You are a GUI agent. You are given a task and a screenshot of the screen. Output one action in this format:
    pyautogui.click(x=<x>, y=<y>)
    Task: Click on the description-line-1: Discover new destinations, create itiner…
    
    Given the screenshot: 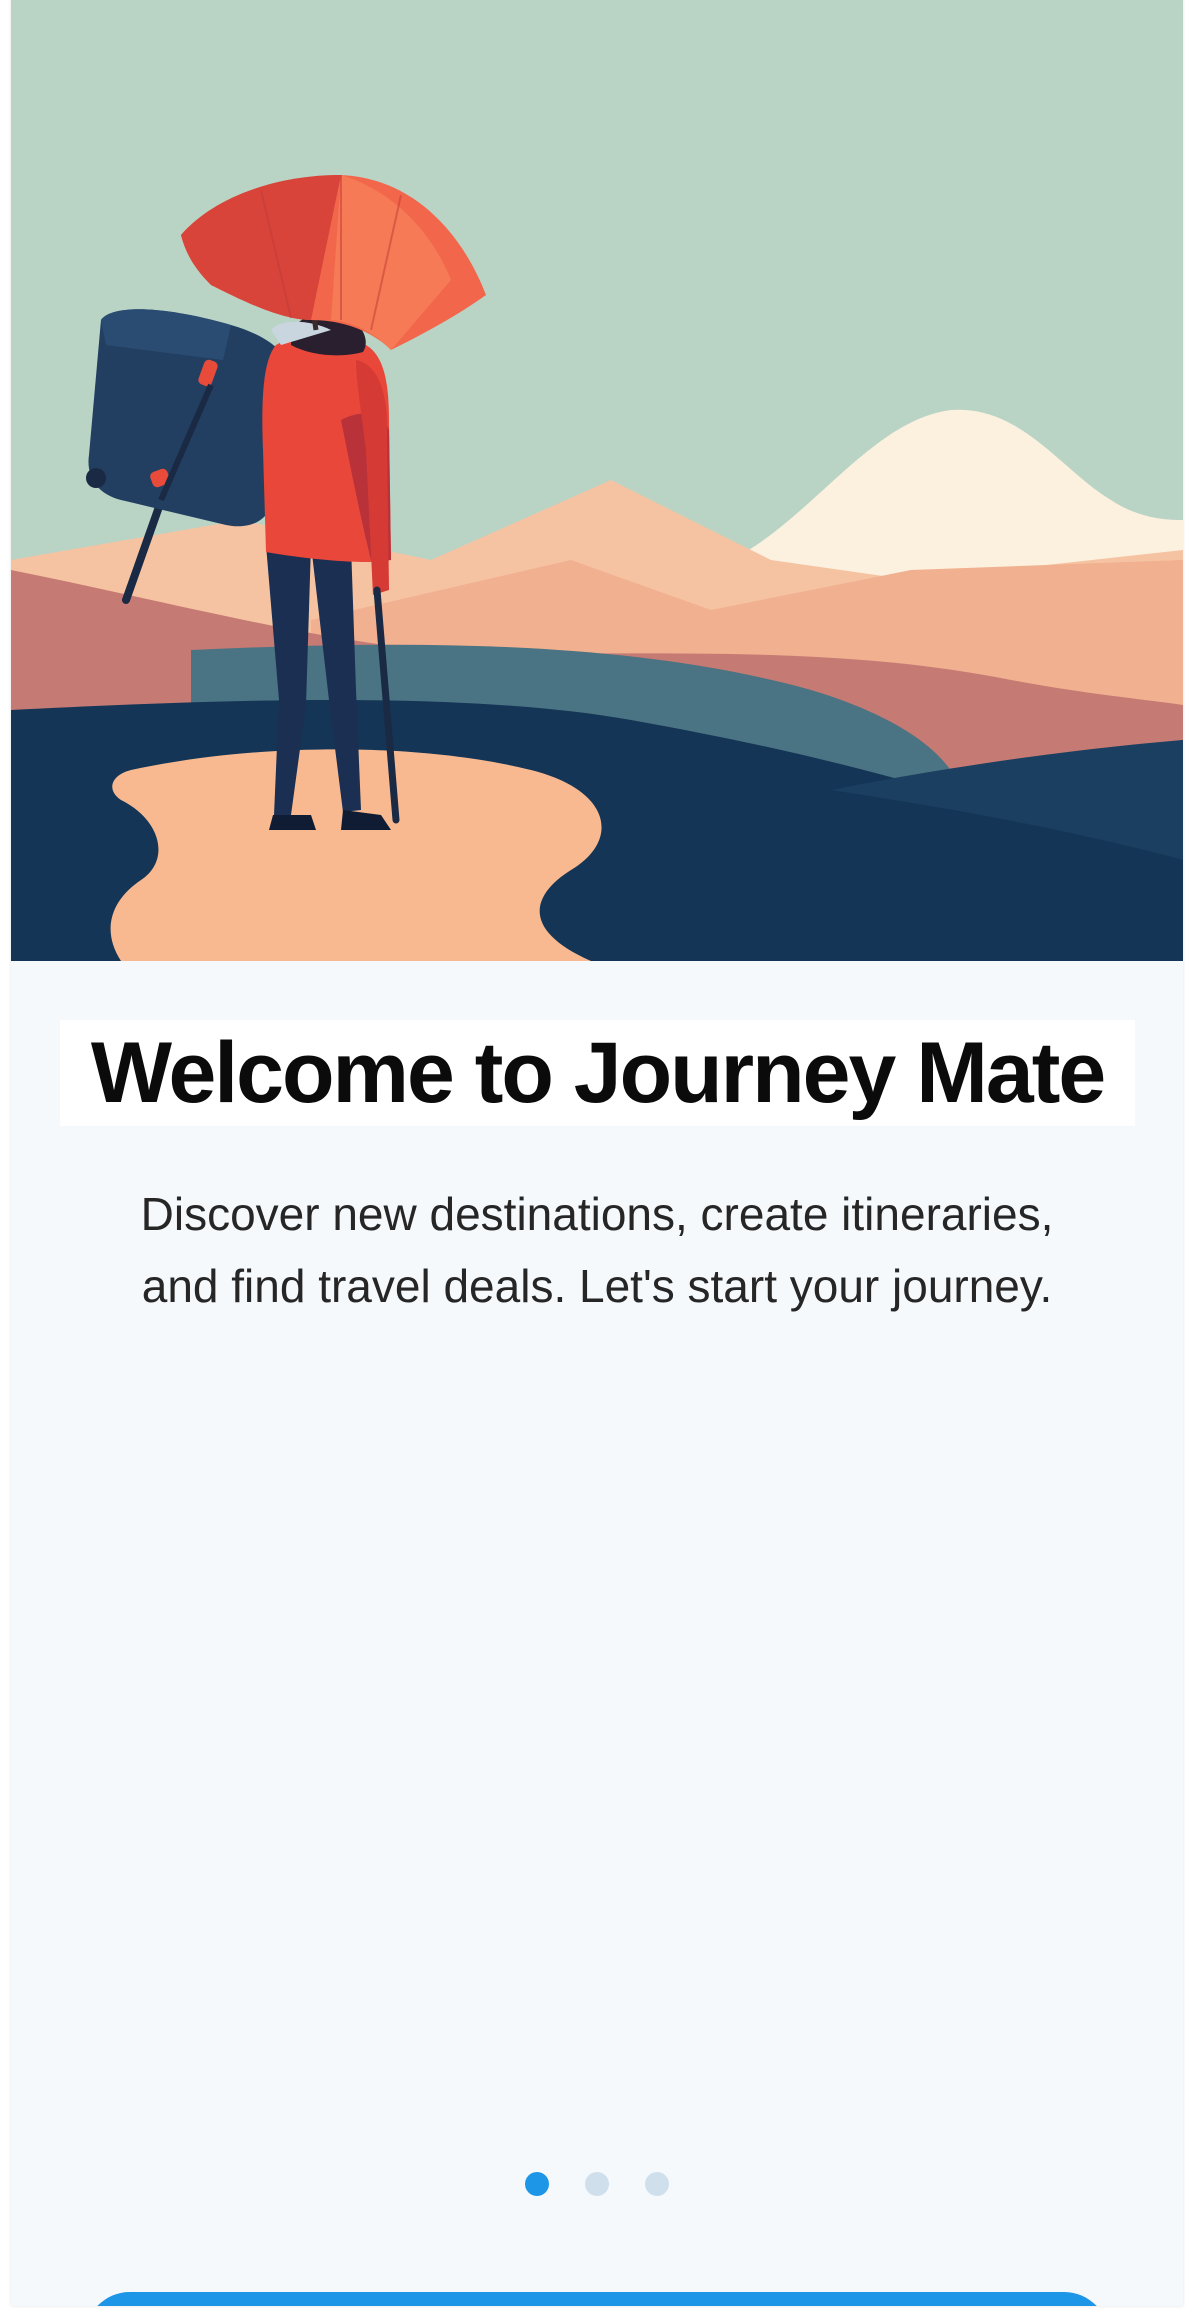 What is the action you would take?
    pyautogui.click(x=597, y=1214)
    